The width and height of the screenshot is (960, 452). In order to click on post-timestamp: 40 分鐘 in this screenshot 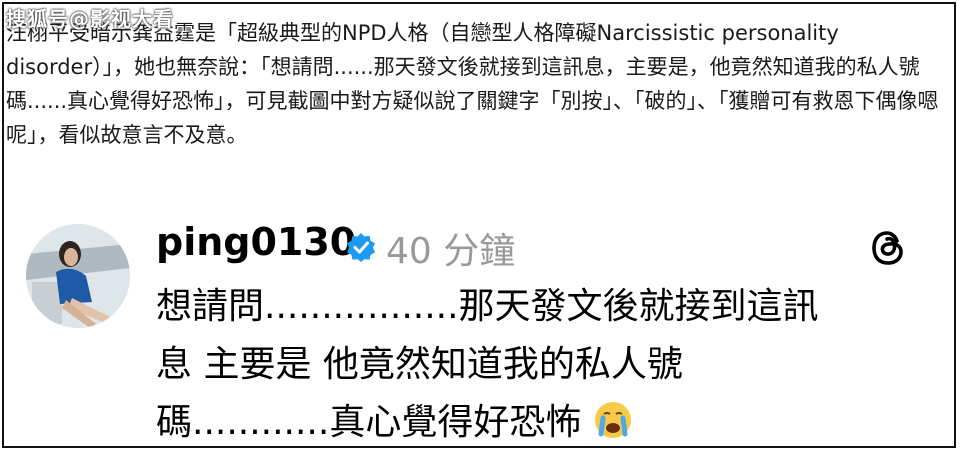, I will do `click(451, 251)`.